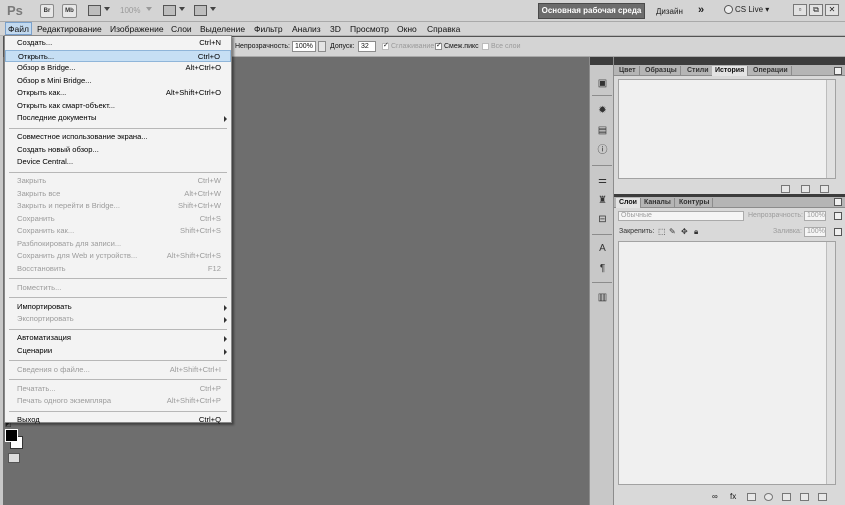  I want to click on file-menu-item: Сценарии, so click(118, 351).